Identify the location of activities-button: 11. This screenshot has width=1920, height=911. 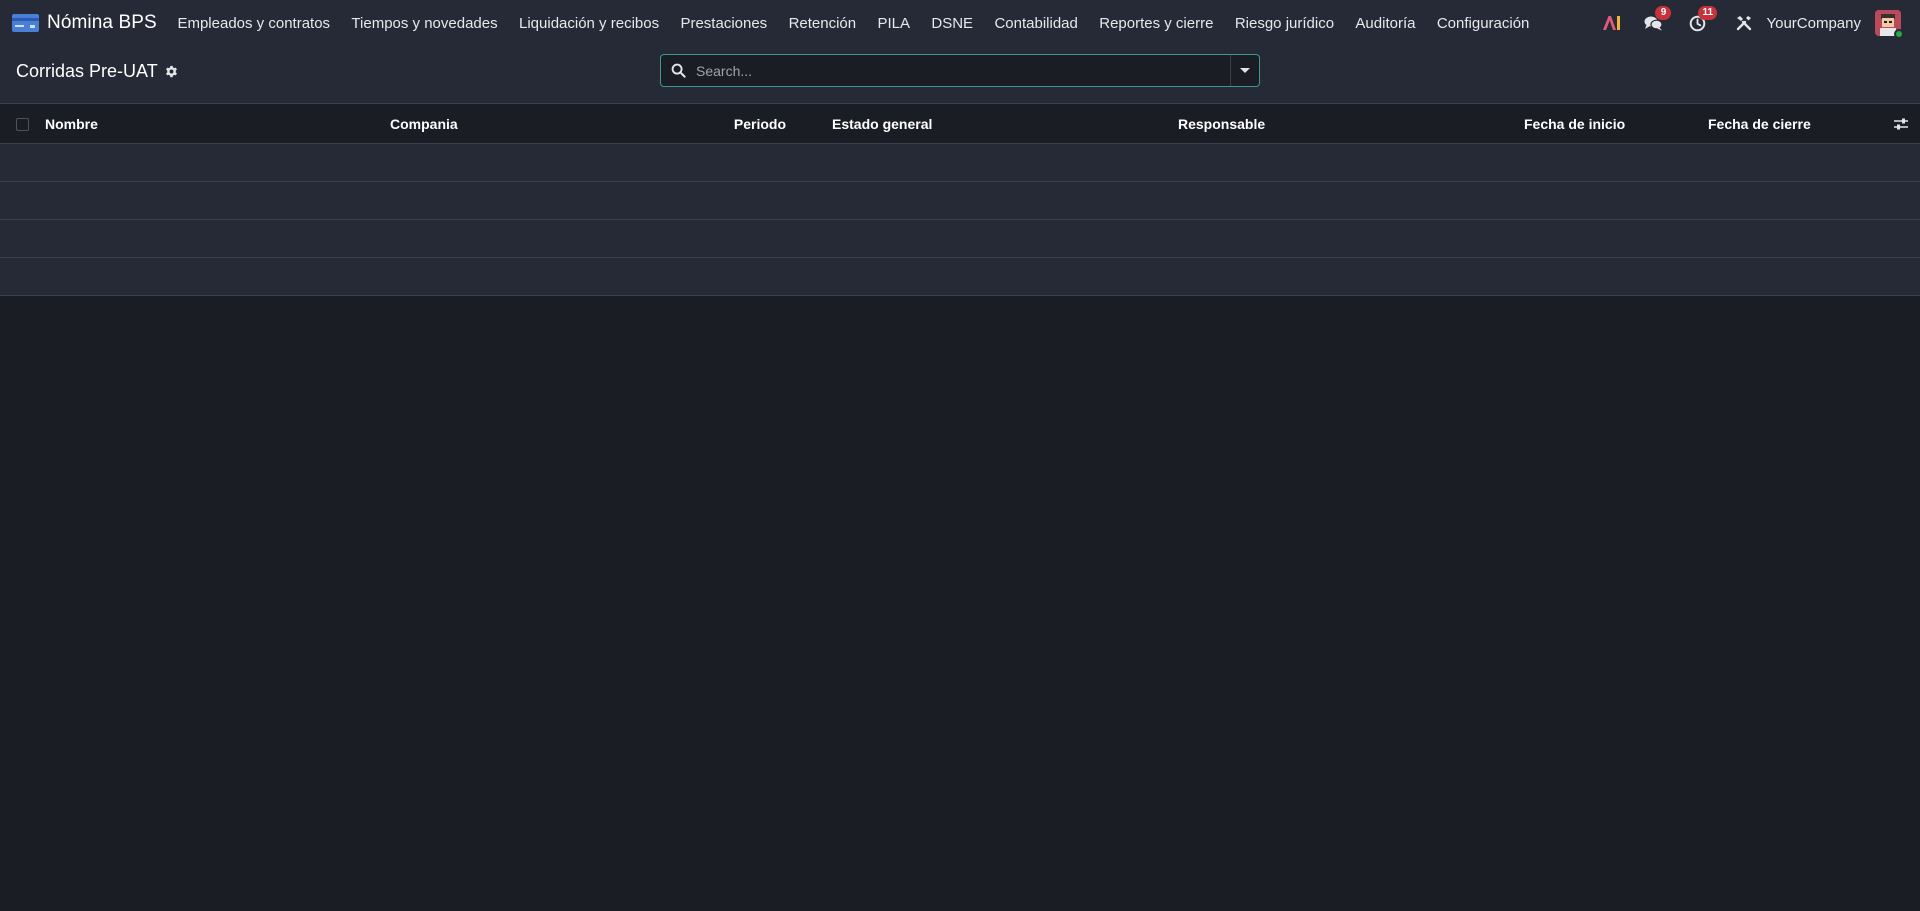
(1703, 18).